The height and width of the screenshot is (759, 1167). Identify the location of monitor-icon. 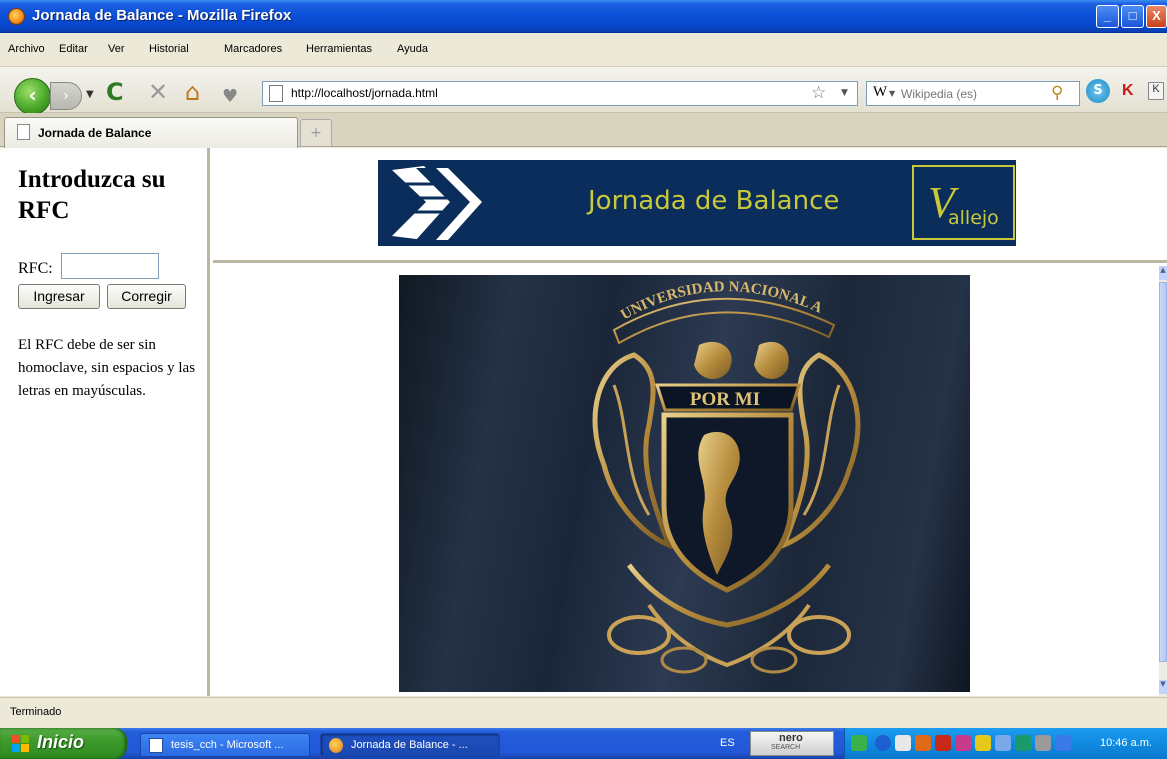
(1003, 743).